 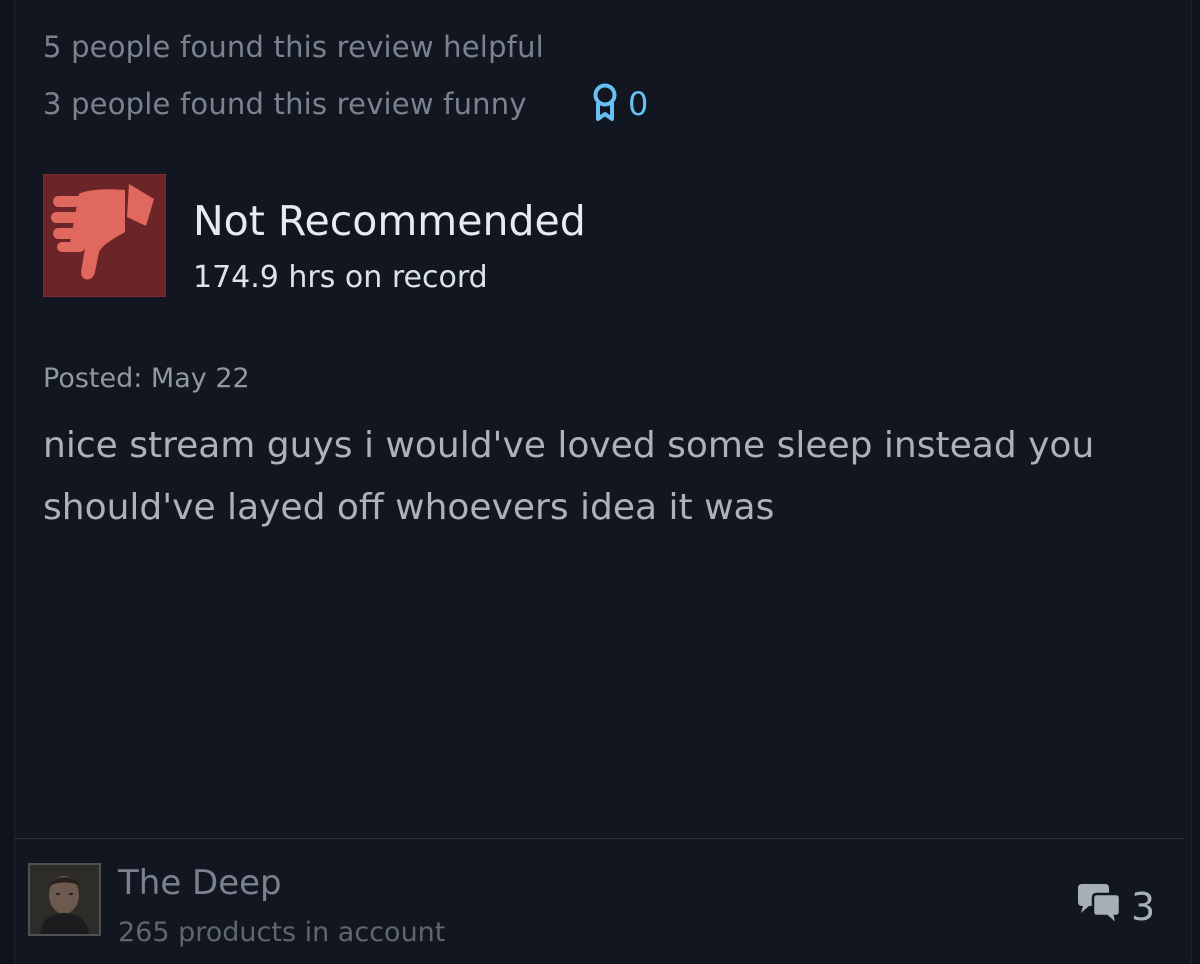 I want to click on award-count: 0, so click(x=638, y=104).